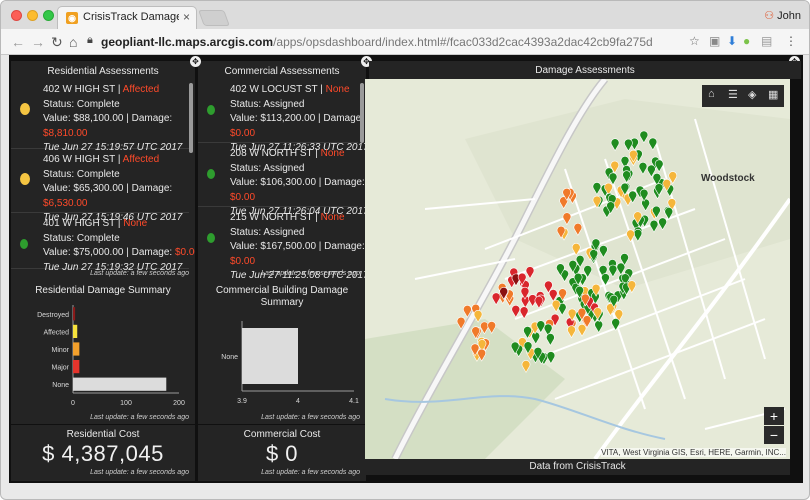 The width and height of the screenshot is (810, 500). I want to click on browser-tab: ◉ CrisisTrack Damage Assessme ×, so click(127, 17).